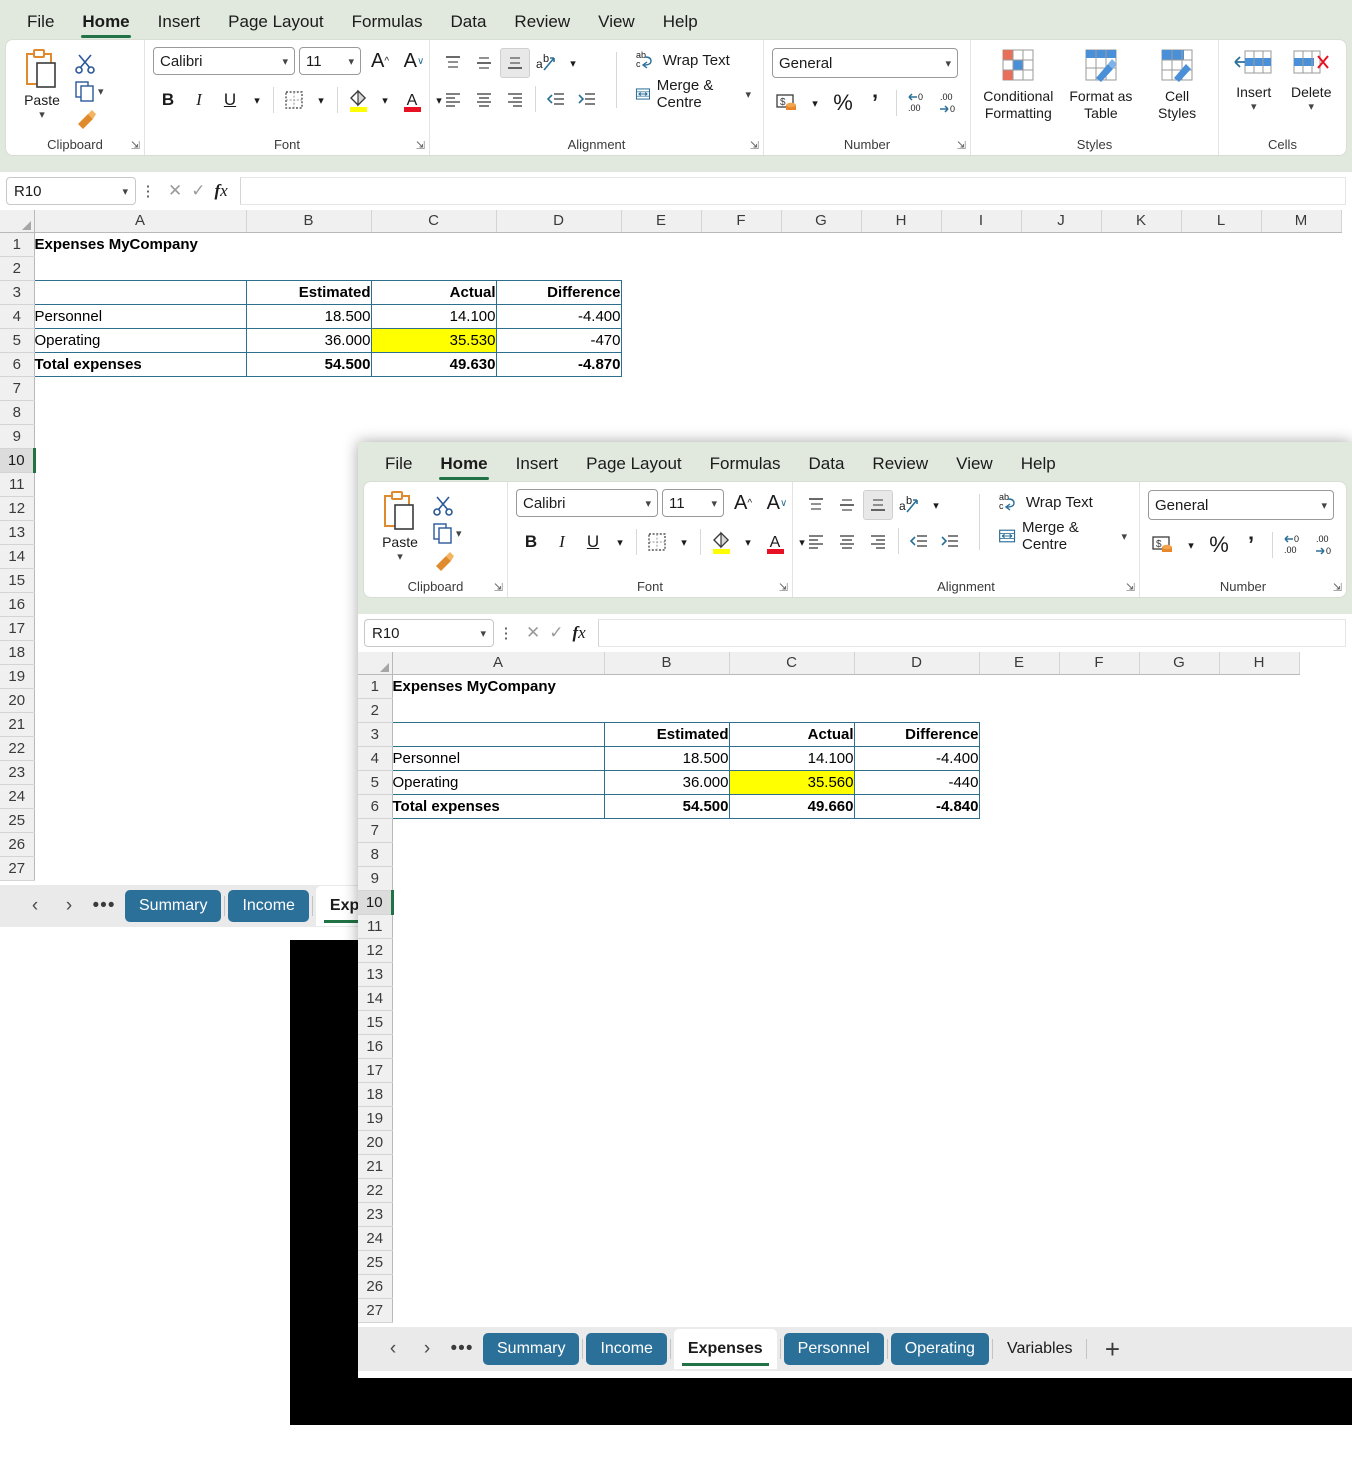 This screenshot has height=1460, width=1352. What do you see at coordinates (909, 505) in the screenshot?
I see `fg-orientation-button: a b` at bounding box center [909, 505].